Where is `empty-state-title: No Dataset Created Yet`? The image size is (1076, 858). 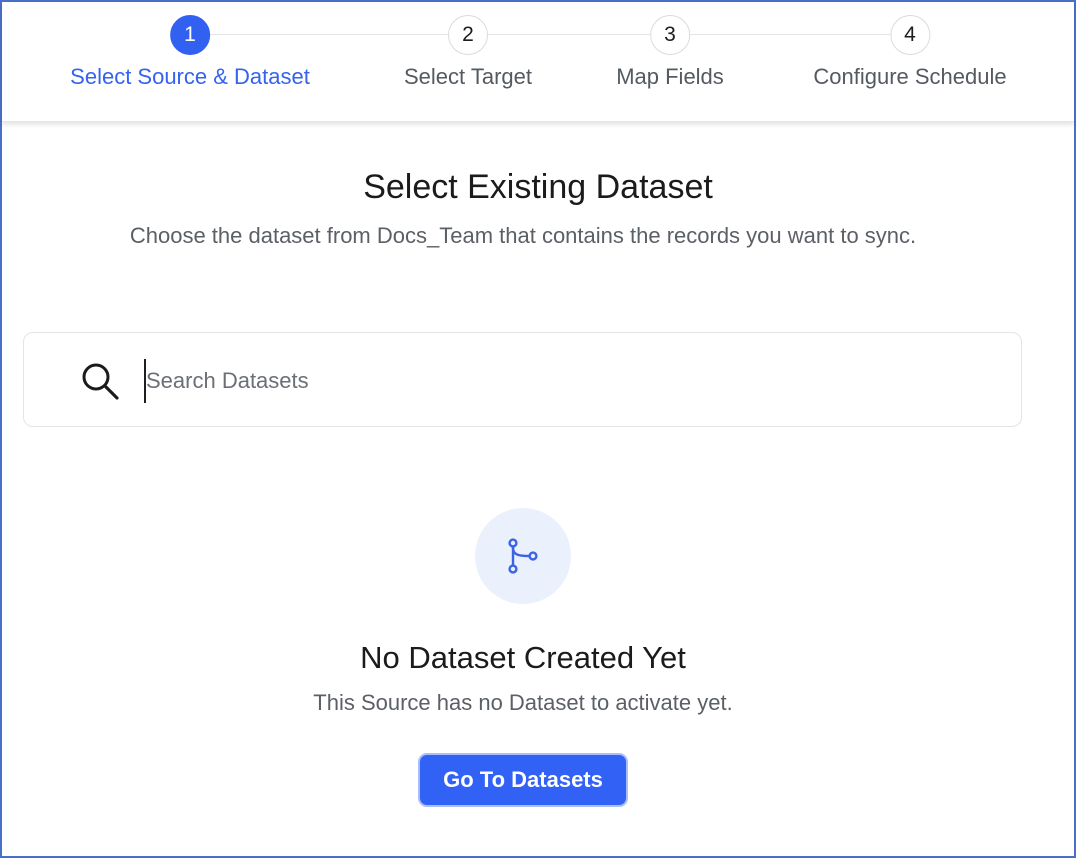
empty-state-title: No Dataset Created Yet is located at coordinates (523, 657).